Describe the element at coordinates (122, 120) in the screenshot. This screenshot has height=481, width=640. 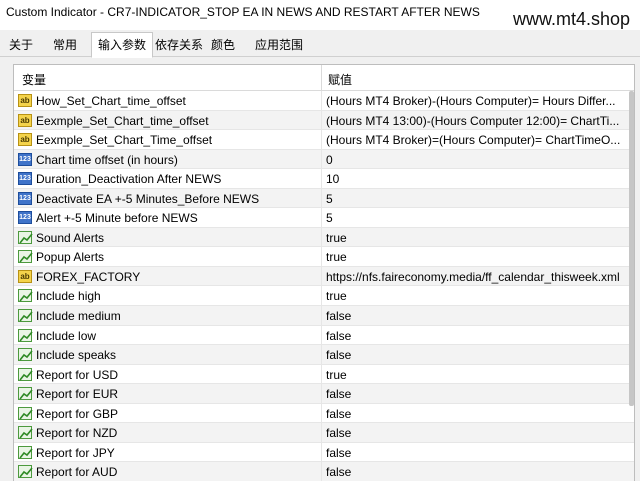
I see `parameter-name: Eexmple_Set_Chart_time_offset` at that location.